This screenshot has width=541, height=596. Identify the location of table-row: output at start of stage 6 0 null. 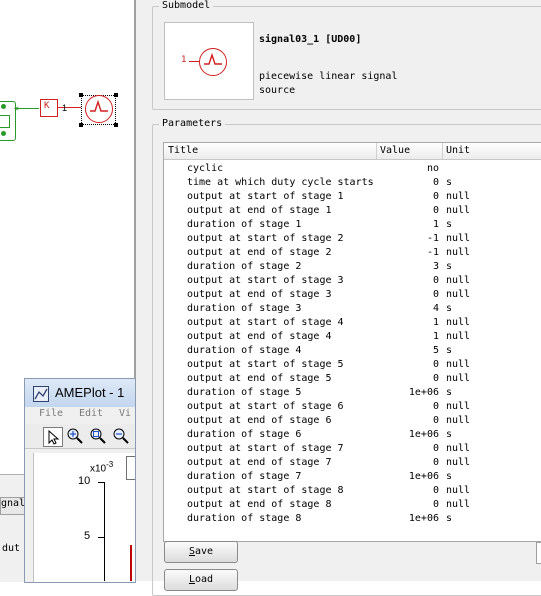
(352, 407).